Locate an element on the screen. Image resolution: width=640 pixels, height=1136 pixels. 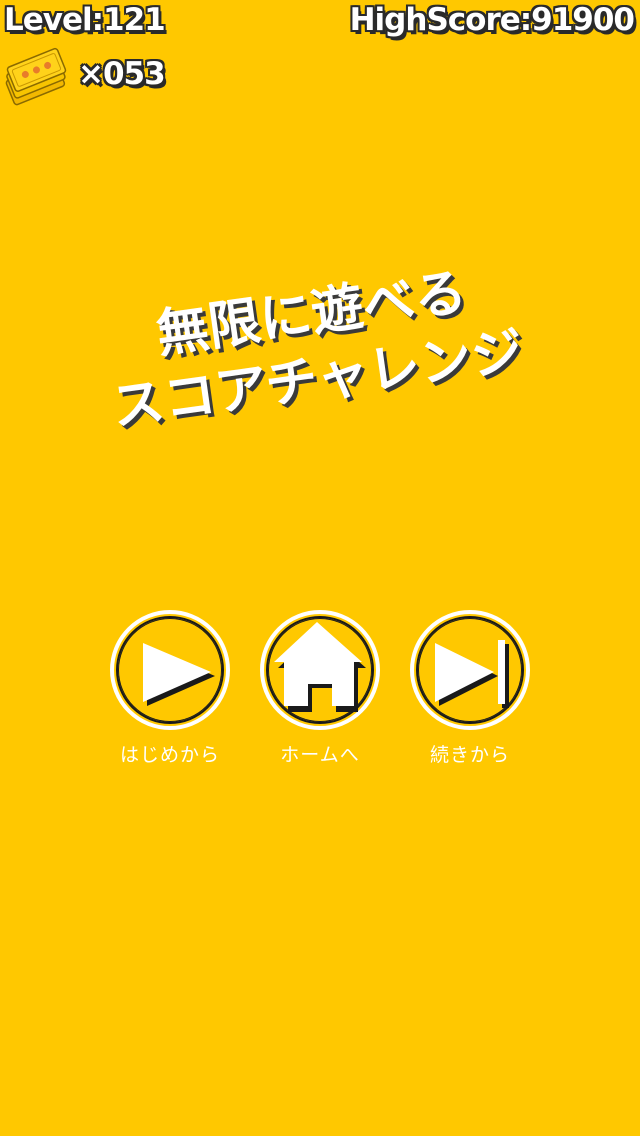
play-icon is located at coordinates (179, 674).